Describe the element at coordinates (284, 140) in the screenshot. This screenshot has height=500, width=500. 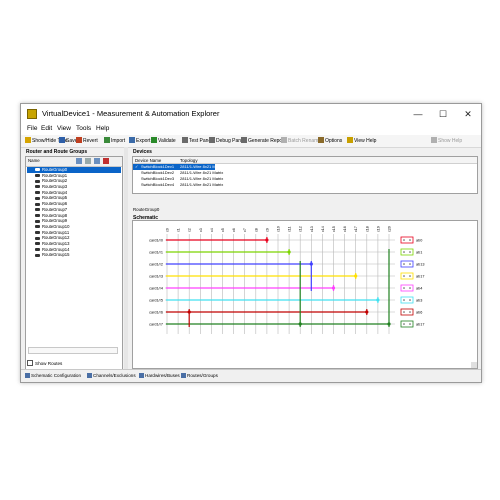
I see `rename-icon` at that location.